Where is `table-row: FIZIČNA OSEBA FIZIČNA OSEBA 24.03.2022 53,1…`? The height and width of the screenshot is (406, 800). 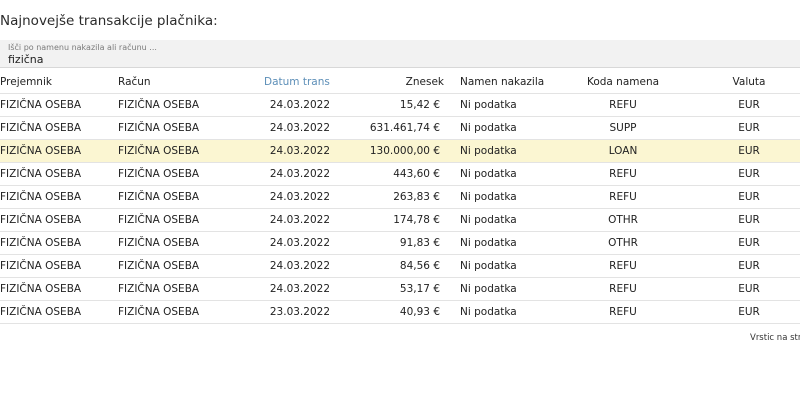 table-row: FIZIČNA OSEBA FIZIČNA OSEBA 24.03.2022 53,1… is located at coordinates (400, 289).